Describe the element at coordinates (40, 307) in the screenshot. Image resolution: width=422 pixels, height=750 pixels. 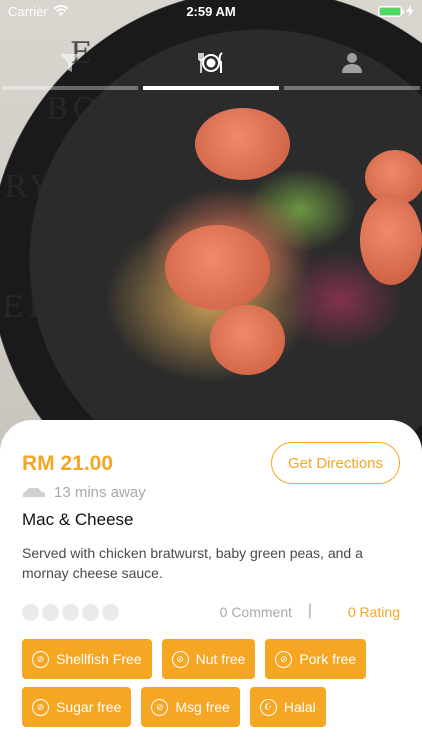
I see `paper-letters: ERY` at that location.